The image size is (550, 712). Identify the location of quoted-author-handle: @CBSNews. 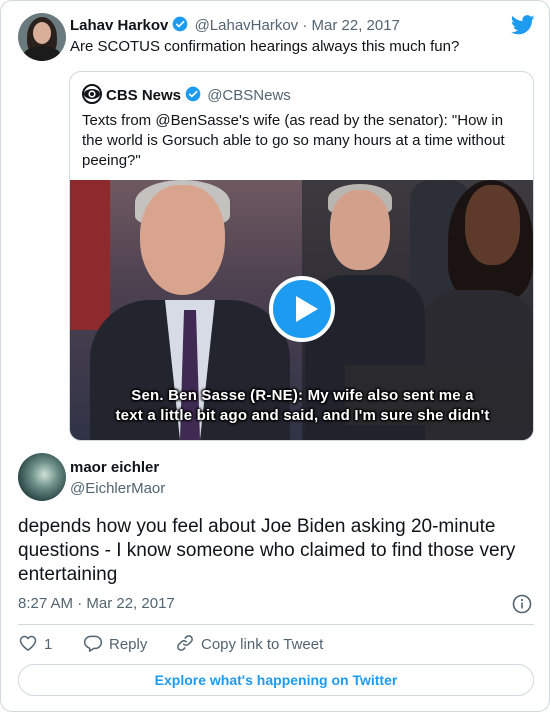
(249, 95).